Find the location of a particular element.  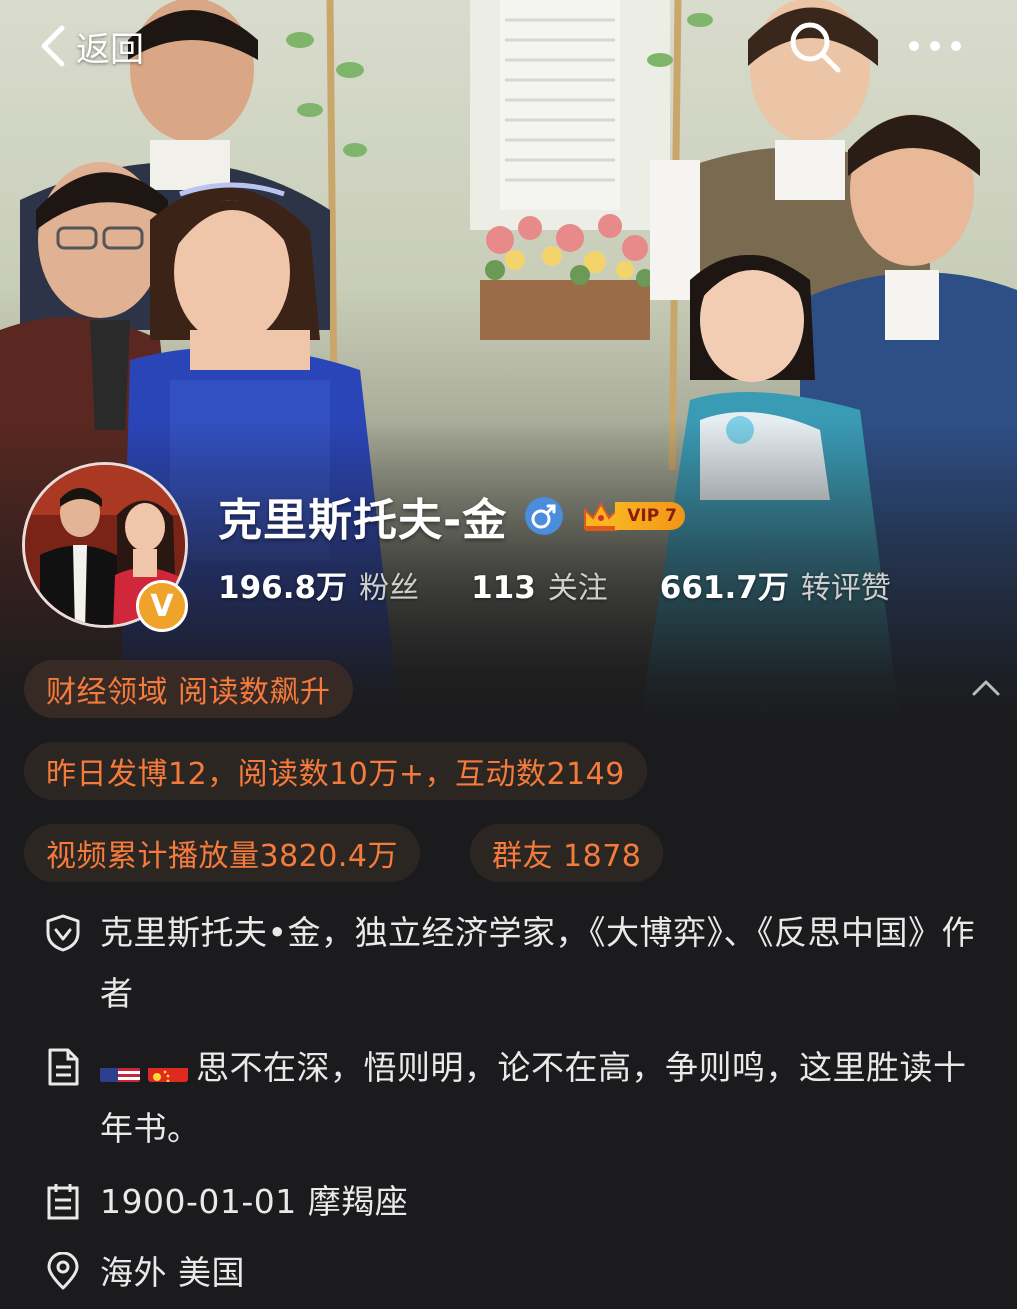

name-row: 克里斯托夫-金 VIP 7 is located at coordinates (451, 516).